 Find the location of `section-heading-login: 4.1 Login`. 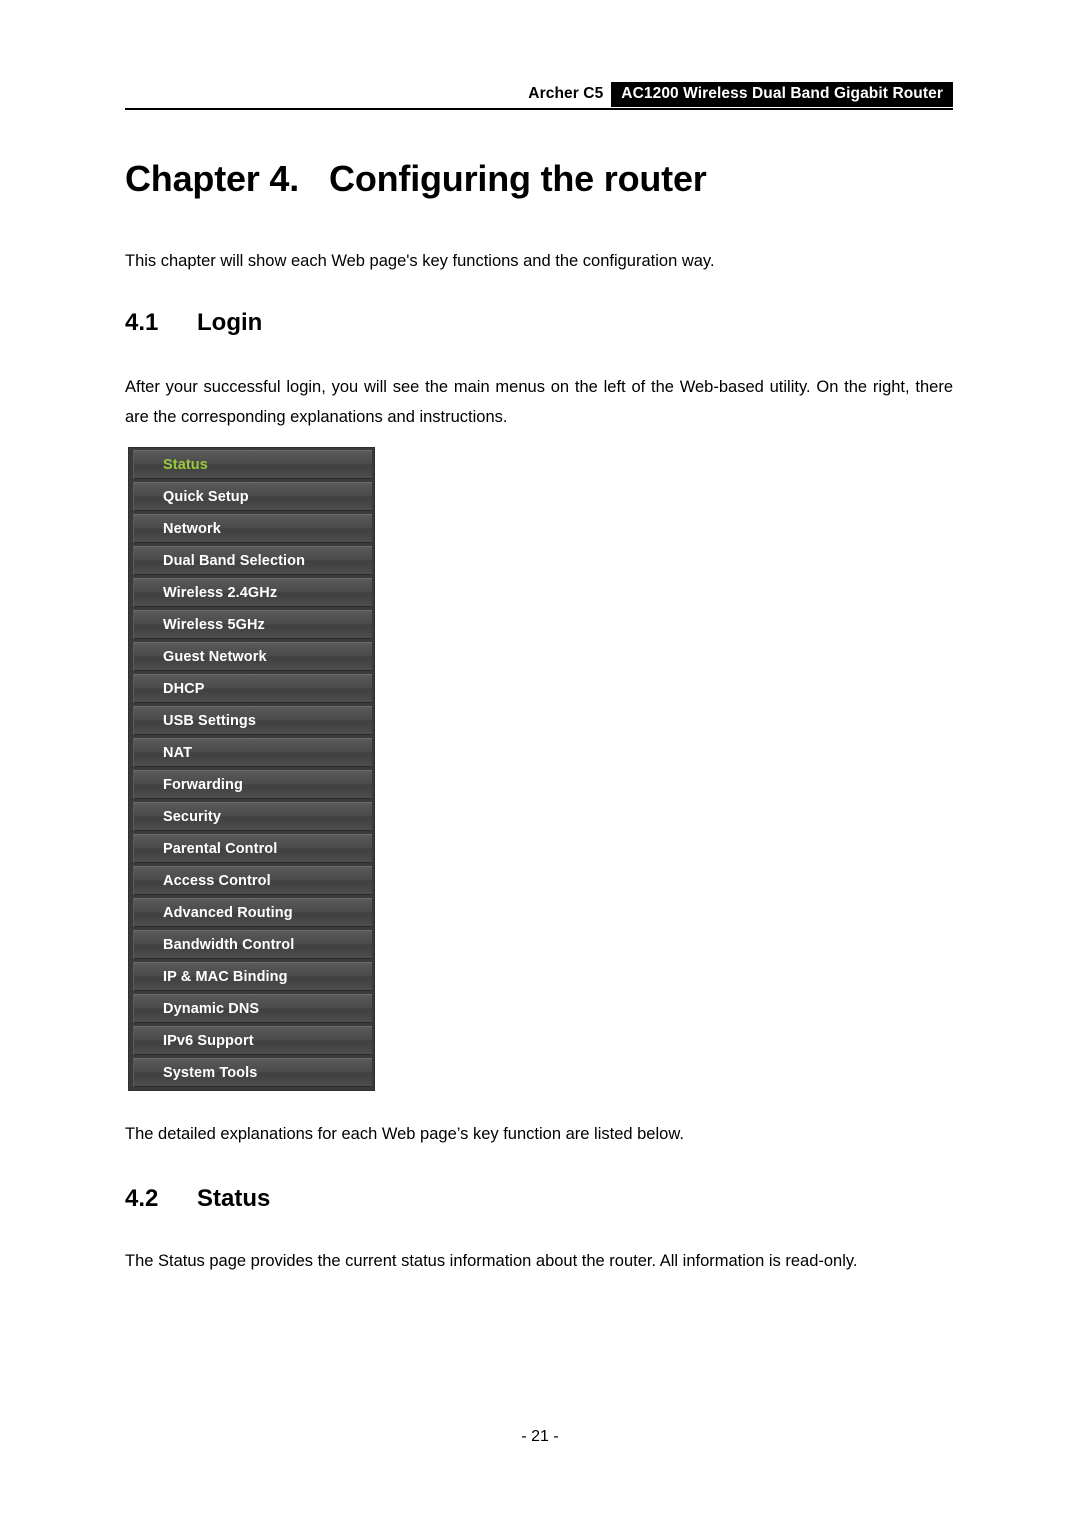

section-heading-login: 4.1 Login is located at coordinates (539, 323).